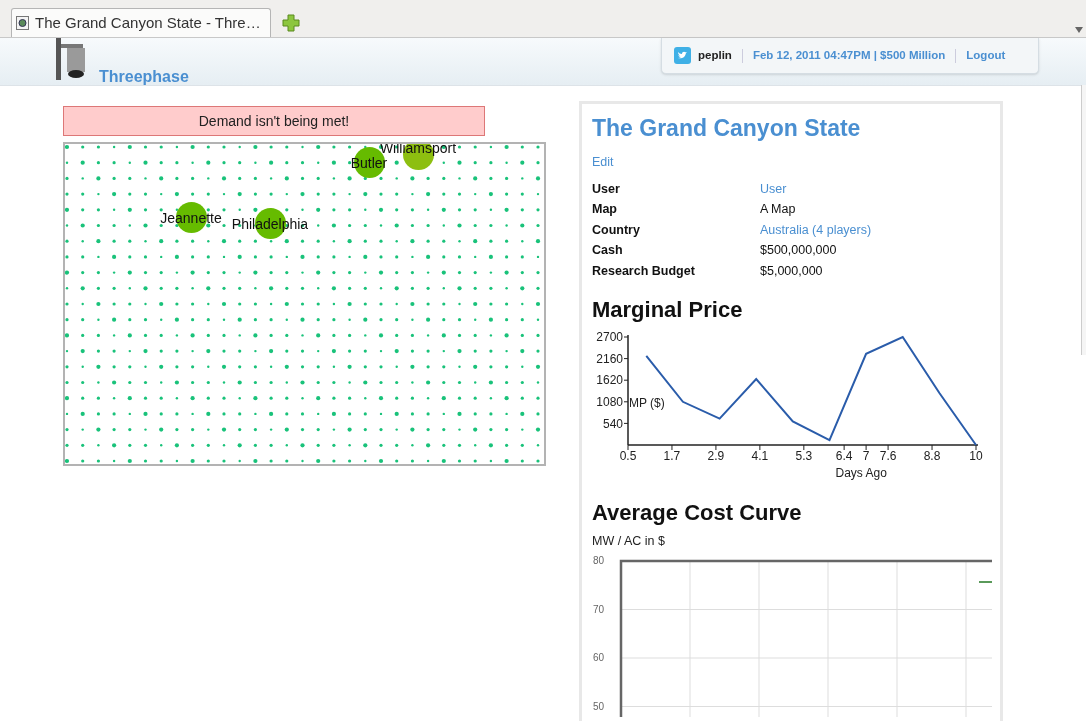  Describe the element at coordinates (804, 456) in the screenshot. I see `axis-tick-label: 5.3` at that location.